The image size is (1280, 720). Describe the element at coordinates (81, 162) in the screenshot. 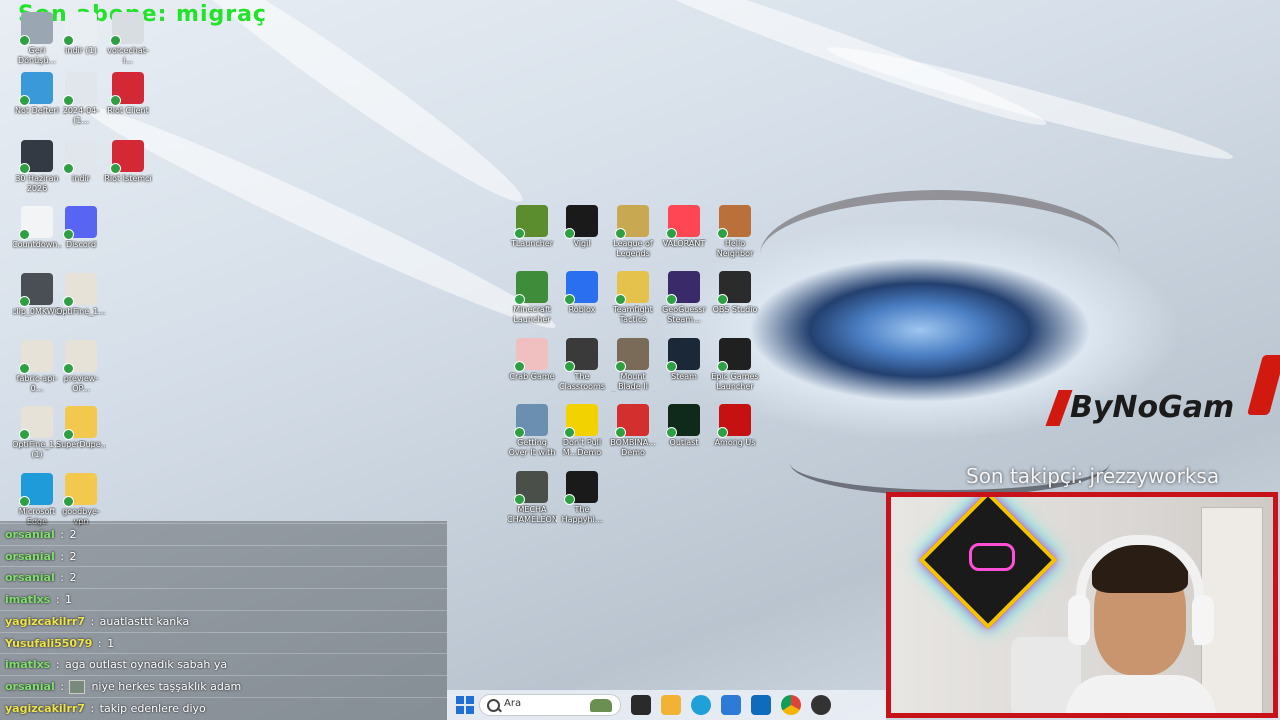

I see `desktop-icon: indir` at that location.